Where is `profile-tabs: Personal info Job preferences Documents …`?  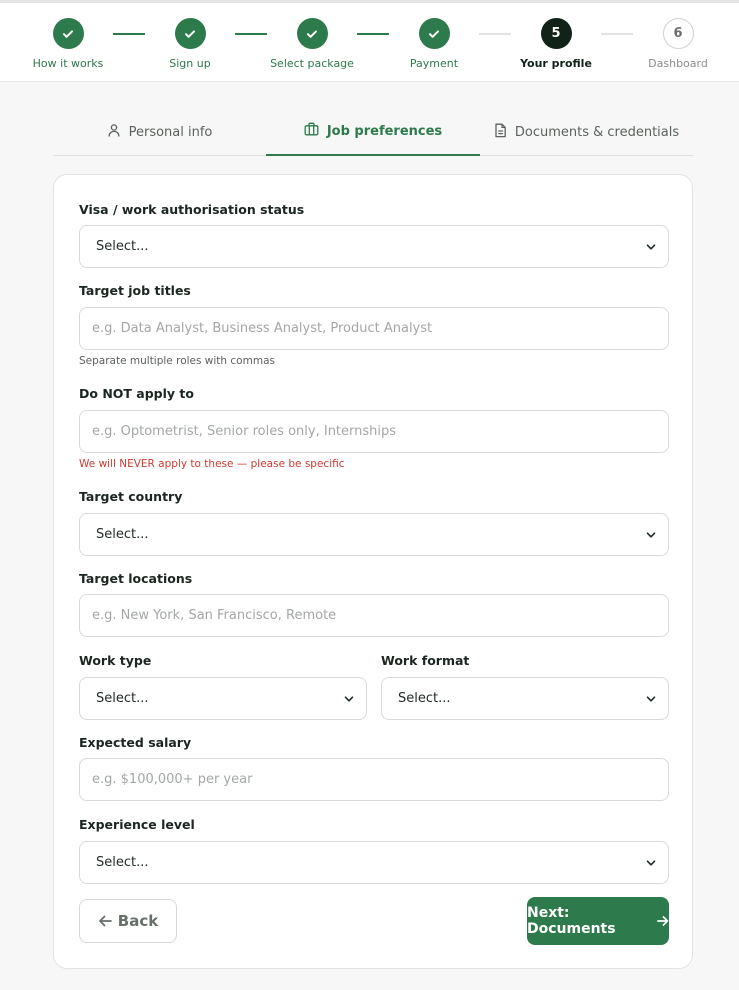
profile-tabs: Personal info Job preferences Documents … is located at coordinates (373, 132).